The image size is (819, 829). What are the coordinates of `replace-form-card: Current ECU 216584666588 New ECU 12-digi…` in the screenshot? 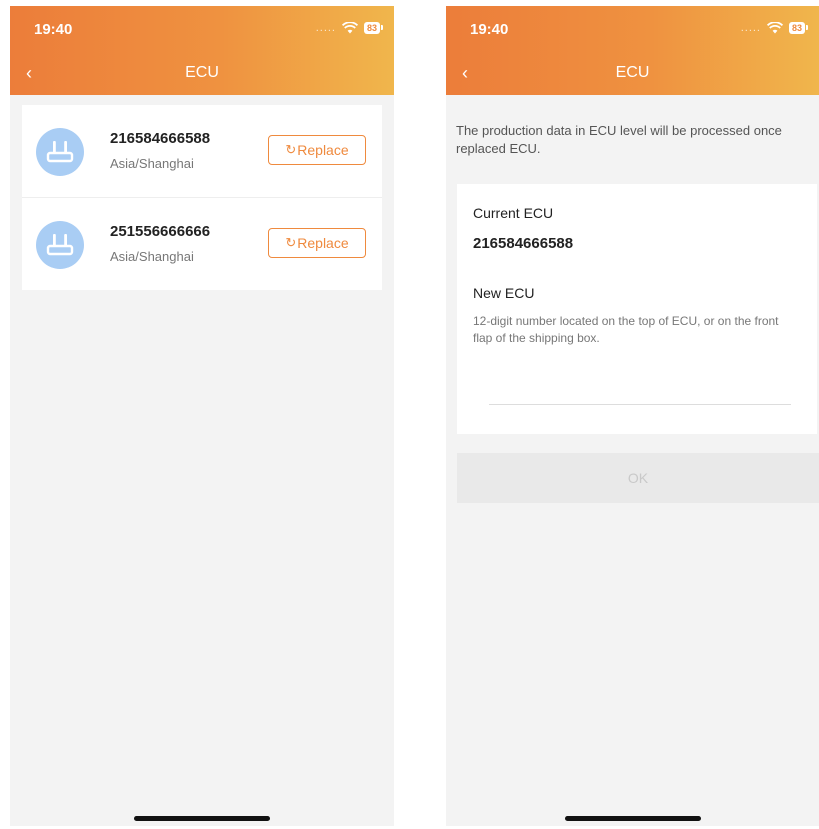 It's located at (637, 309).